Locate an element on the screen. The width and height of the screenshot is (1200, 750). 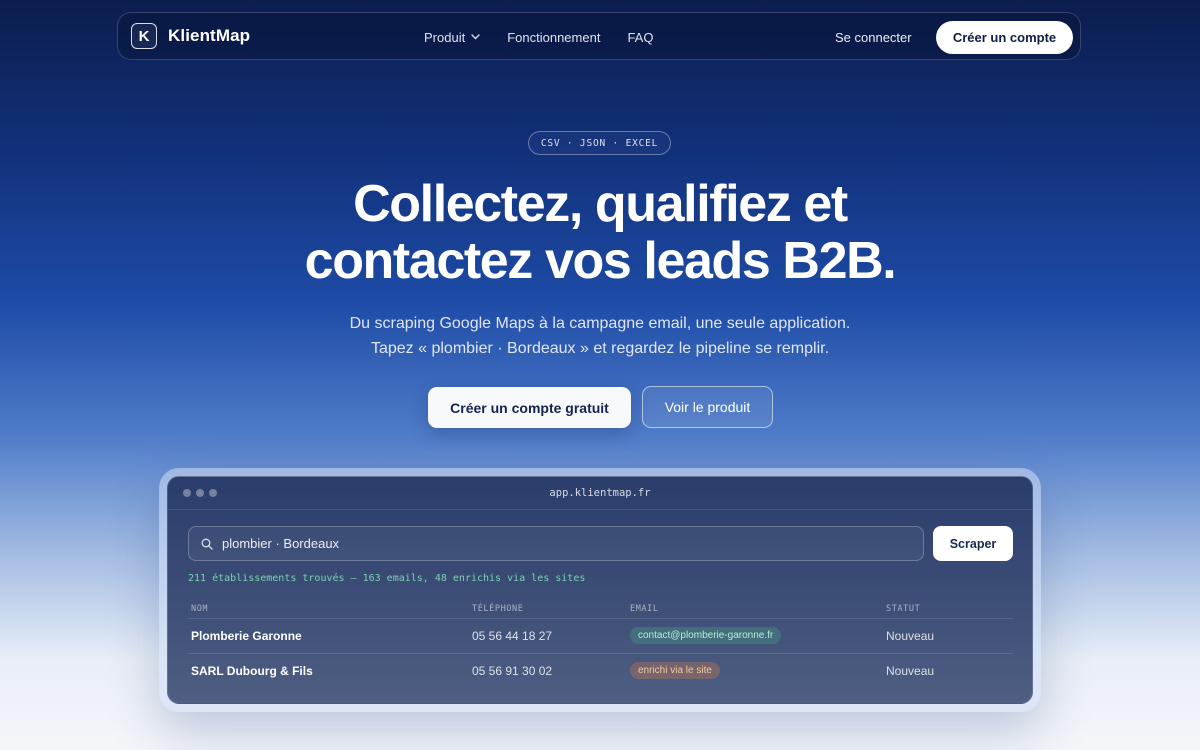
email-badge: contact@plomberie-garonne.fr is located at coordinates (706, 635).